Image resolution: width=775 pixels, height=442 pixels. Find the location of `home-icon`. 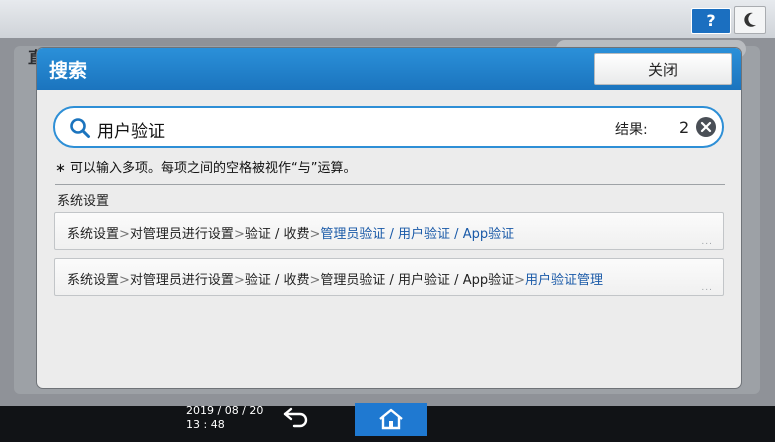

home-icon is located at coordinates (391, 419).